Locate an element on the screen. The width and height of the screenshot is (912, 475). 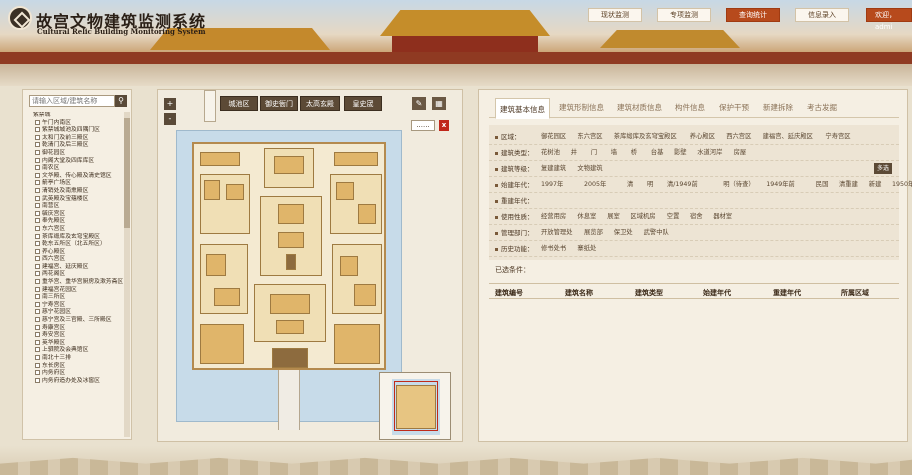
filter-option: 影壁 is located at coordinates (680, 153).